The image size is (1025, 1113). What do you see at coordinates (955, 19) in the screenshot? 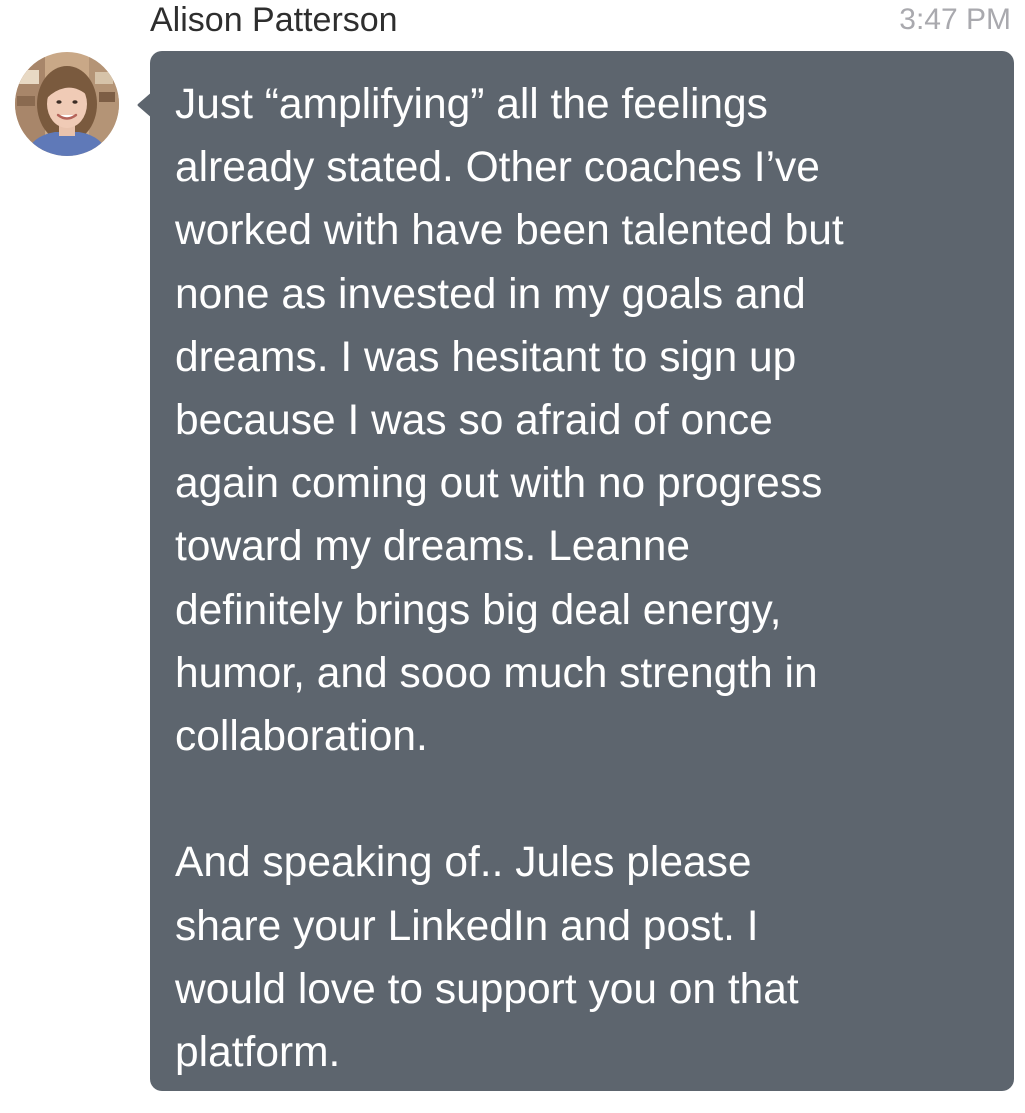
I see `message-timestamp: 3:47 PM` at bounding box center [955, 19].